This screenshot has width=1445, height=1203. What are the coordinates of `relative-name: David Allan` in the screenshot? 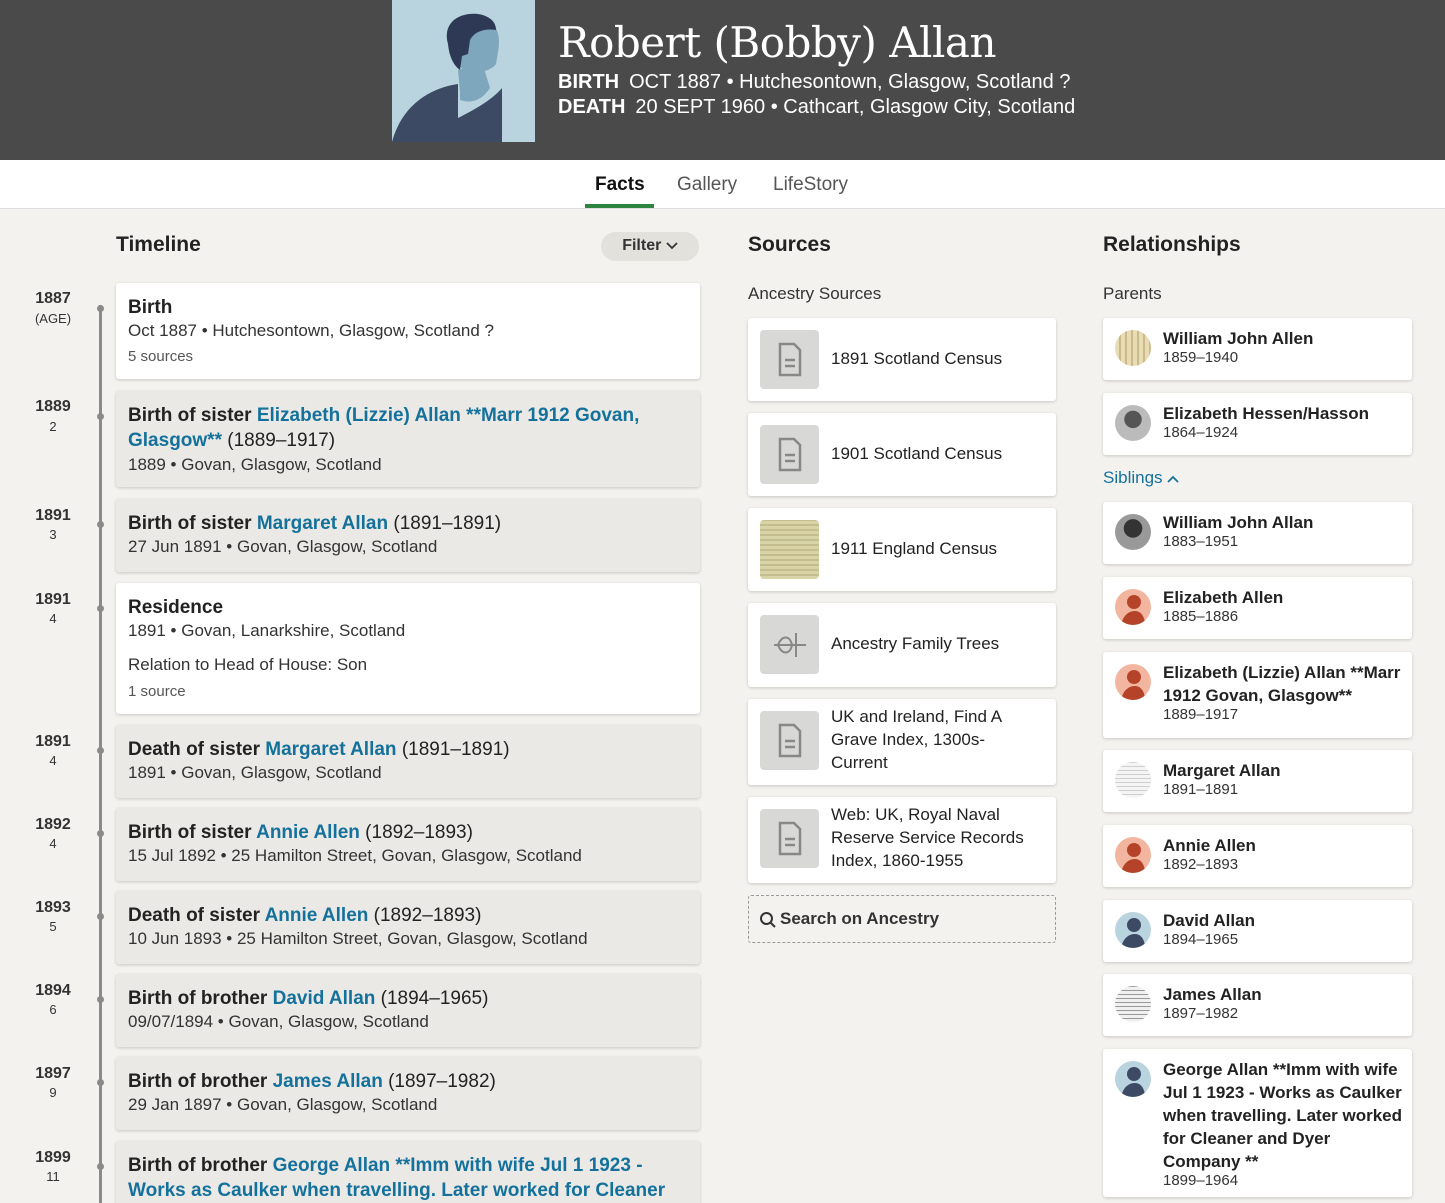 It's located at (1209, 920).